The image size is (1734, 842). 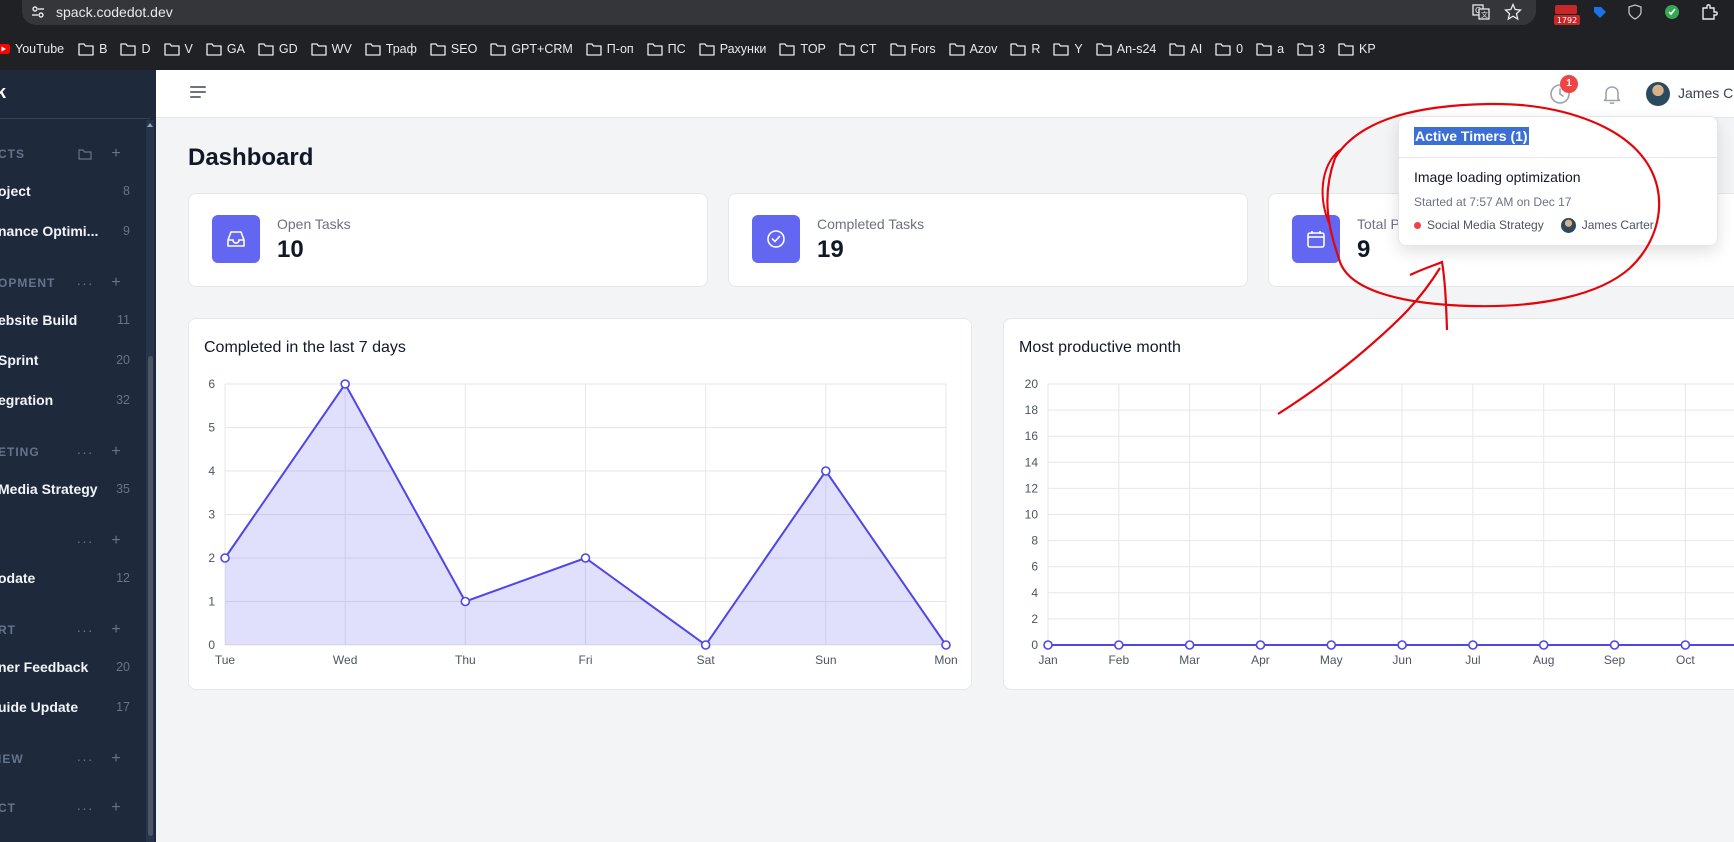 What do you see at coordinates (531, 49) in the screenshot?
I see `bookmark-folder: GPT+CRM` at bounding box center [531, 49].